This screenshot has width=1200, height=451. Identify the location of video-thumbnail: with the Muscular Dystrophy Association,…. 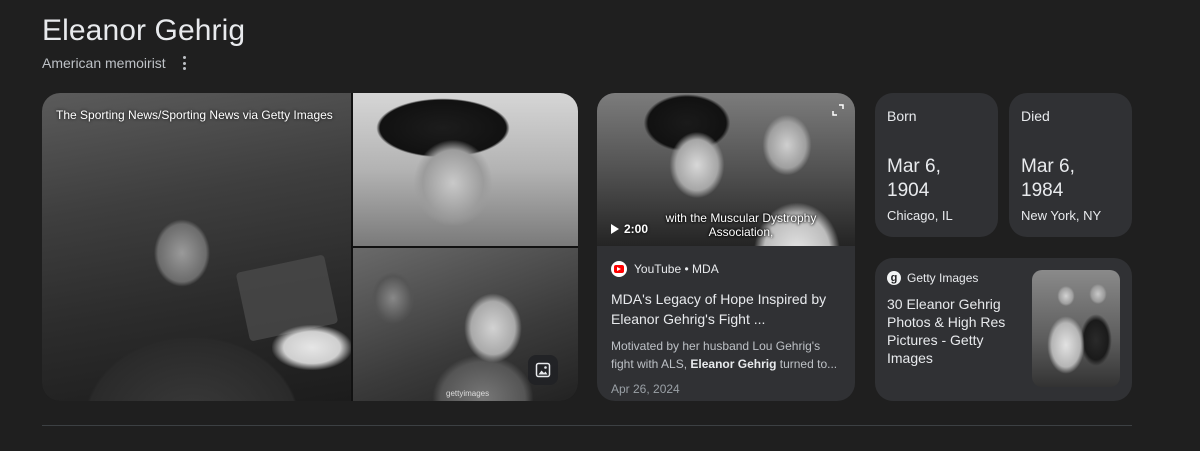
(726, 169).